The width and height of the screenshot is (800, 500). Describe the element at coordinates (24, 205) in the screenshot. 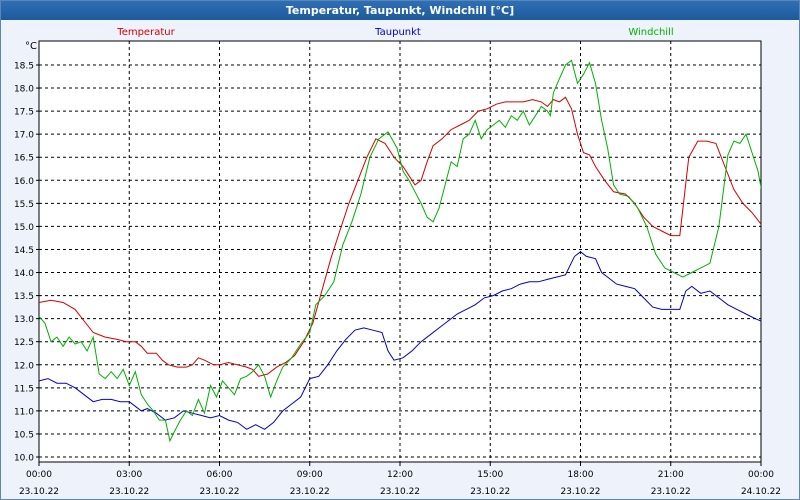

I see `y-tick-label: 15.5` at that location.